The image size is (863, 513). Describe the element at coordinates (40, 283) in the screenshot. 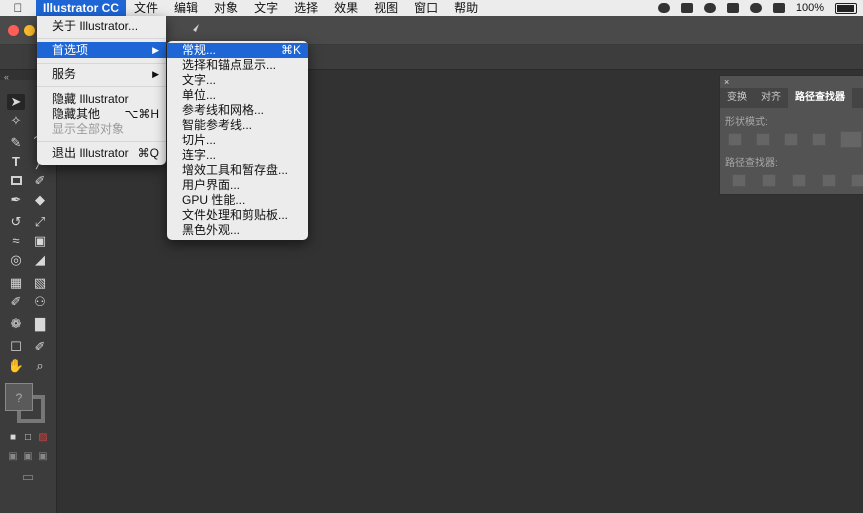

I see `gradient-tool-icon: ▧` at that location.